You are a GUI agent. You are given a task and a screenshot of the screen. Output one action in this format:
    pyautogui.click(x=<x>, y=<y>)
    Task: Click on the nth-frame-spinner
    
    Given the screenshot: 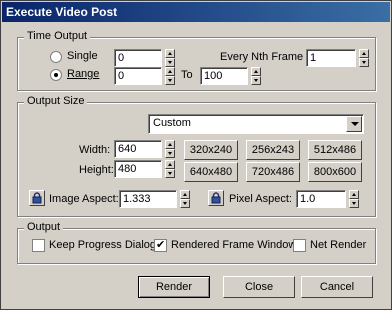 What is the action you would take?
    pyautogui.click(x=364, y=58)
    